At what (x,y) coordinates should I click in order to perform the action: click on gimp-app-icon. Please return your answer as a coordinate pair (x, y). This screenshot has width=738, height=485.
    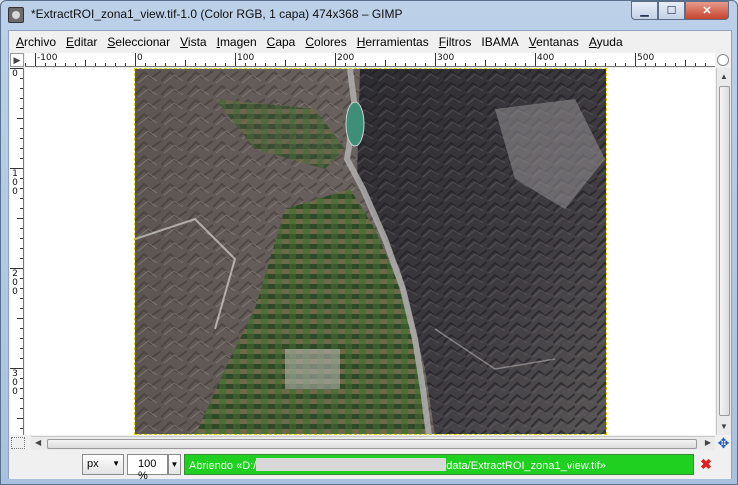
    Looking at the image, I should click on (16, 15).